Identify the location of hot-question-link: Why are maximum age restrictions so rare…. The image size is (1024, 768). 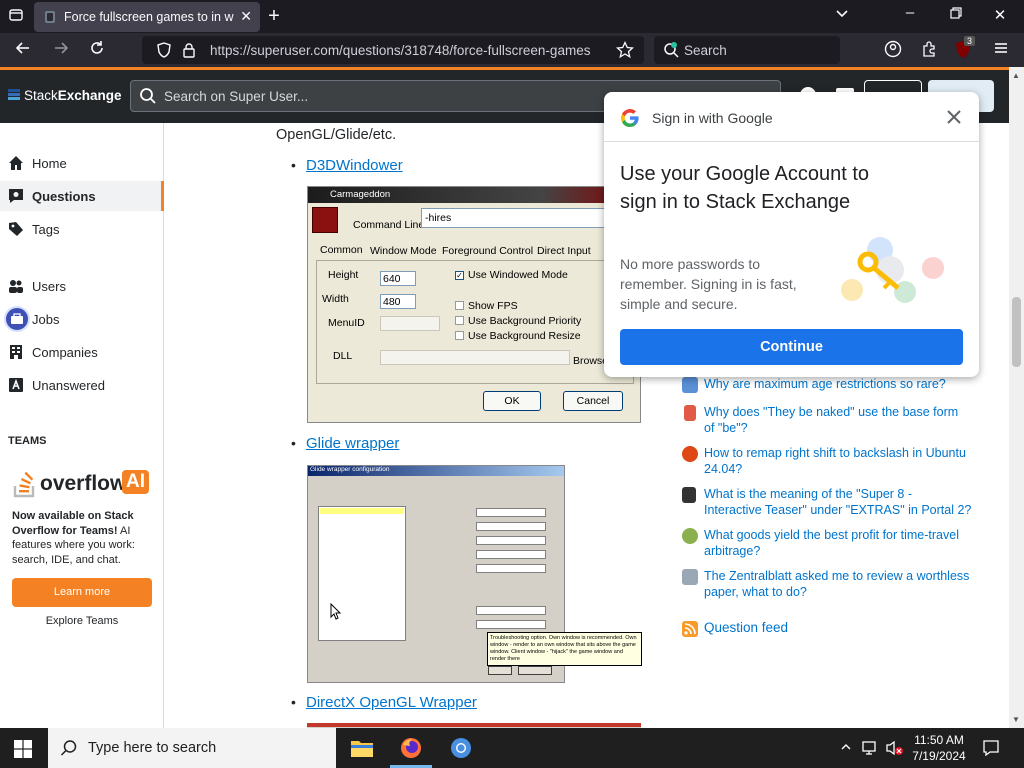
(838, 384).